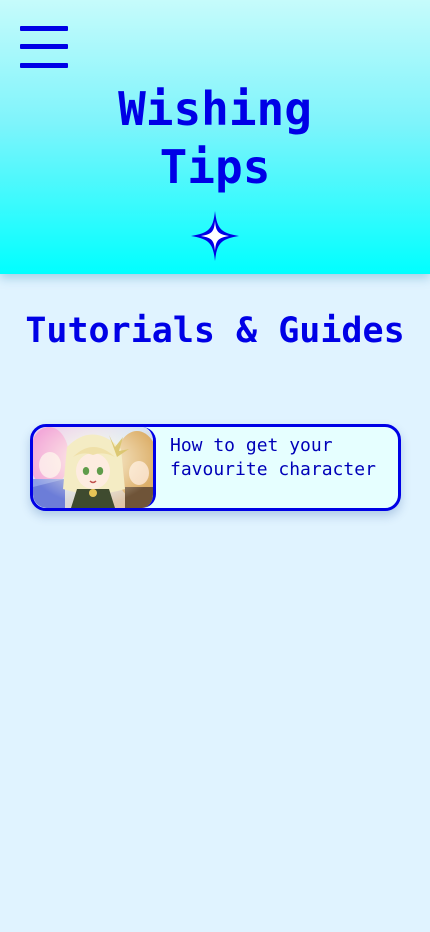  I want to click on menu-bar-middle, so click(44, 46).